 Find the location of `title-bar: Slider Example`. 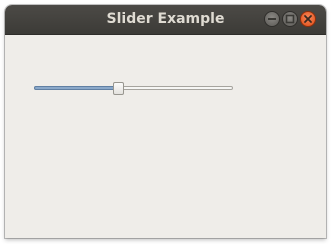

title-bar: Slider Example is located at coordinates (165, 20).